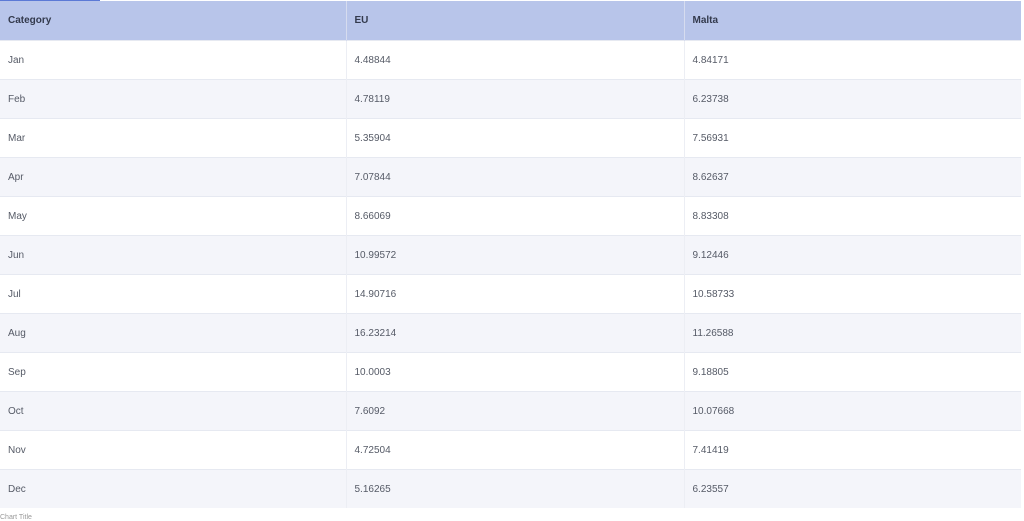 The image size is (1024, 521). I want to click on cell-category: Mar, so click(173, 138).